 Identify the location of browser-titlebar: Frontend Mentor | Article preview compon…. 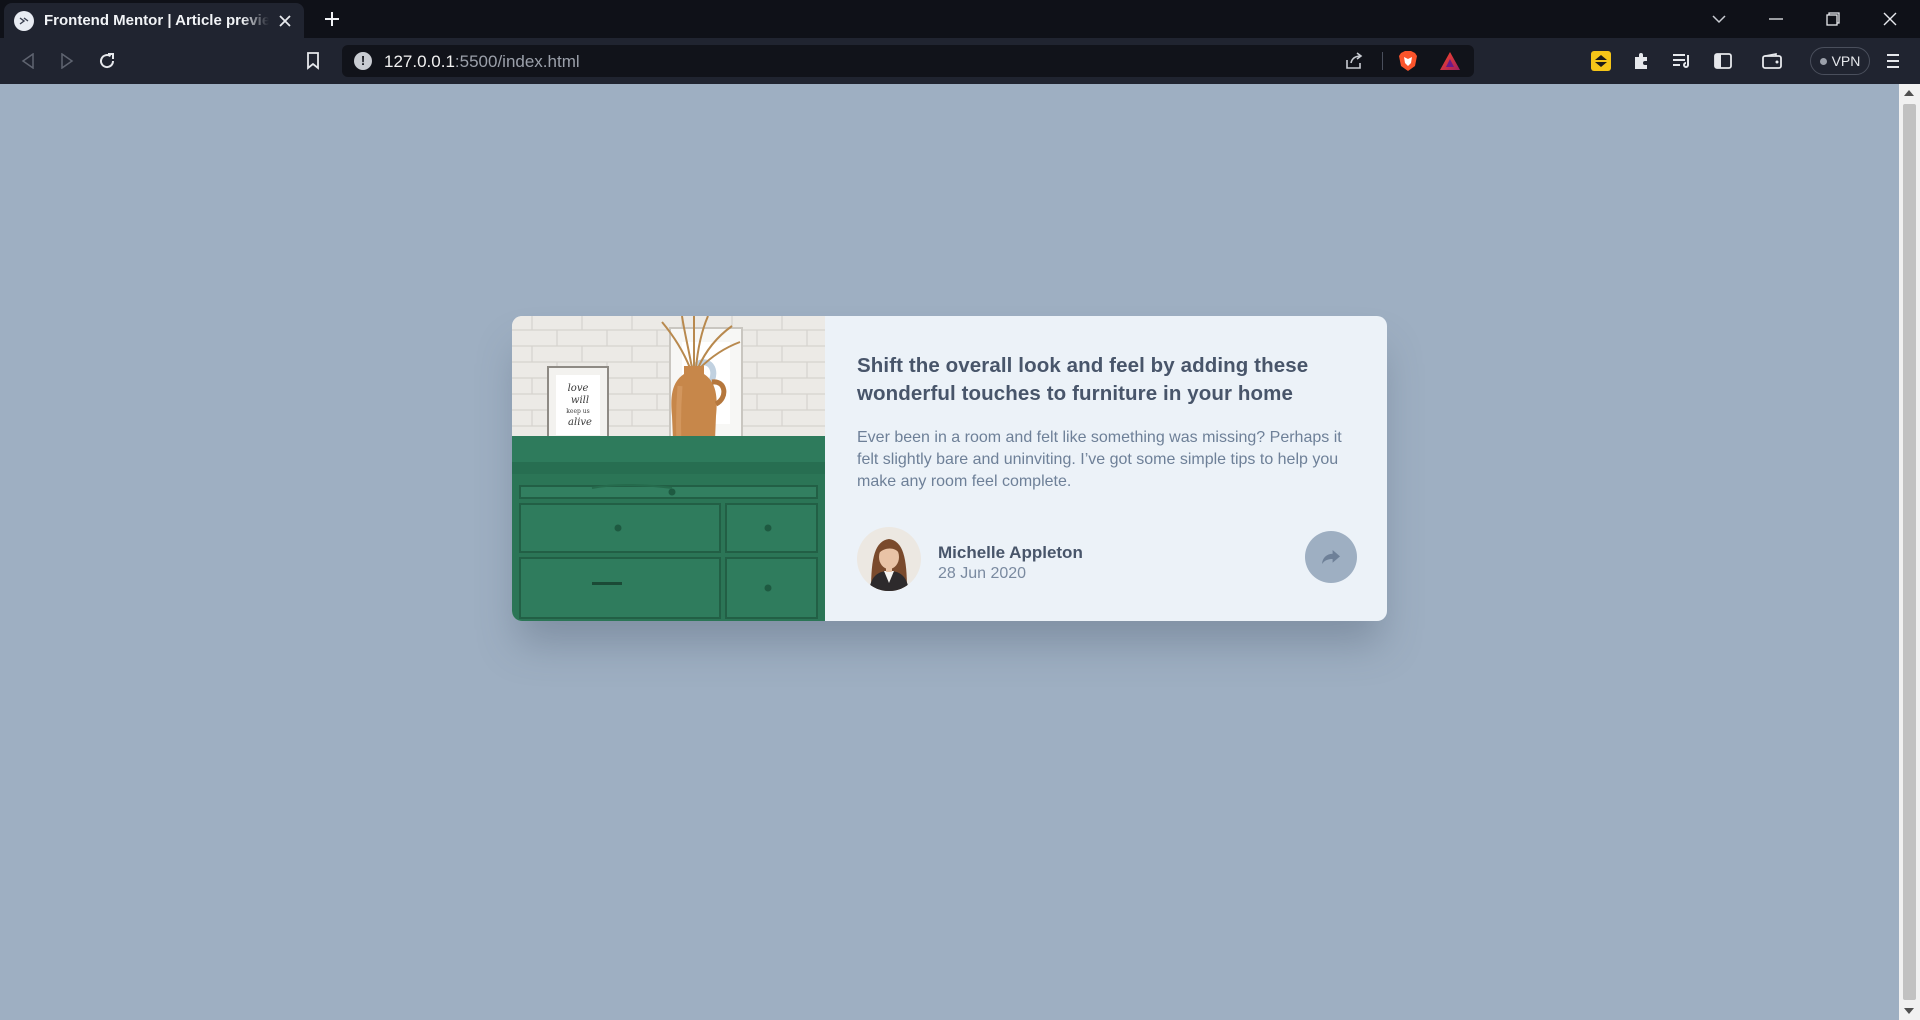
(960, 19).